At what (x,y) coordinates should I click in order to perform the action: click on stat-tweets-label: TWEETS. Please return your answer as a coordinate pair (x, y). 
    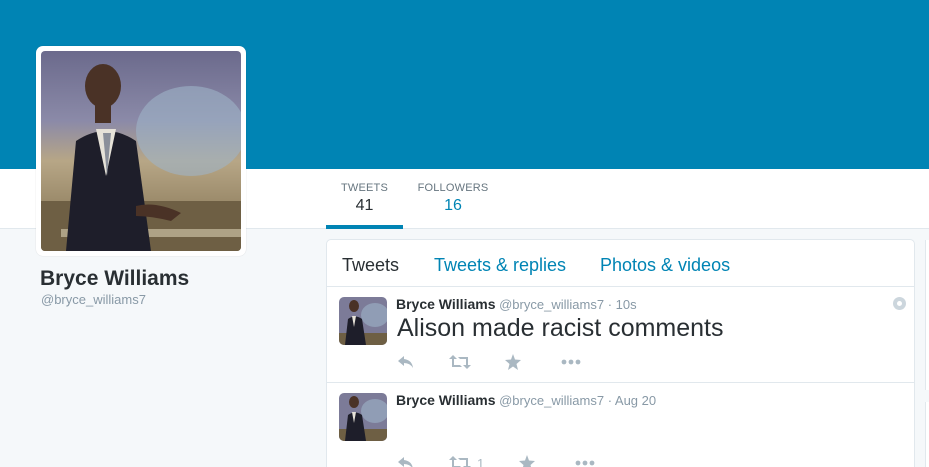
    Looking at the image, I should click on (364, 188).